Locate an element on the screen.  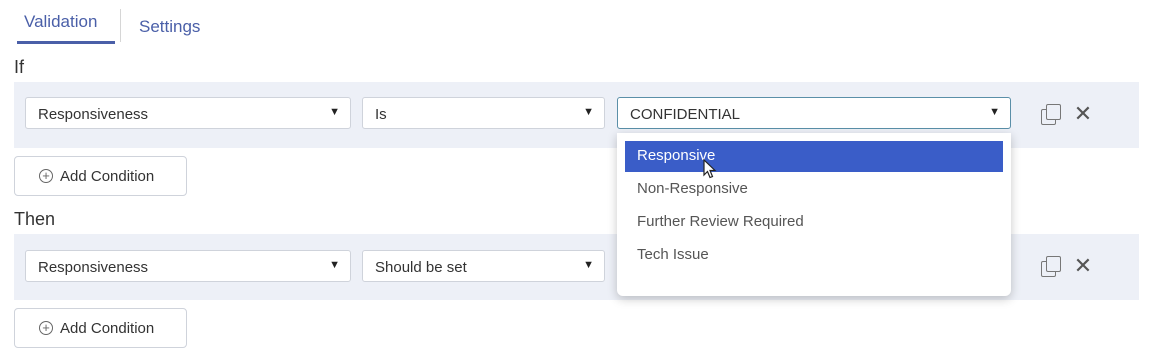
add-condition-button-then: + Add Condition is located at coordinates (100, 328).